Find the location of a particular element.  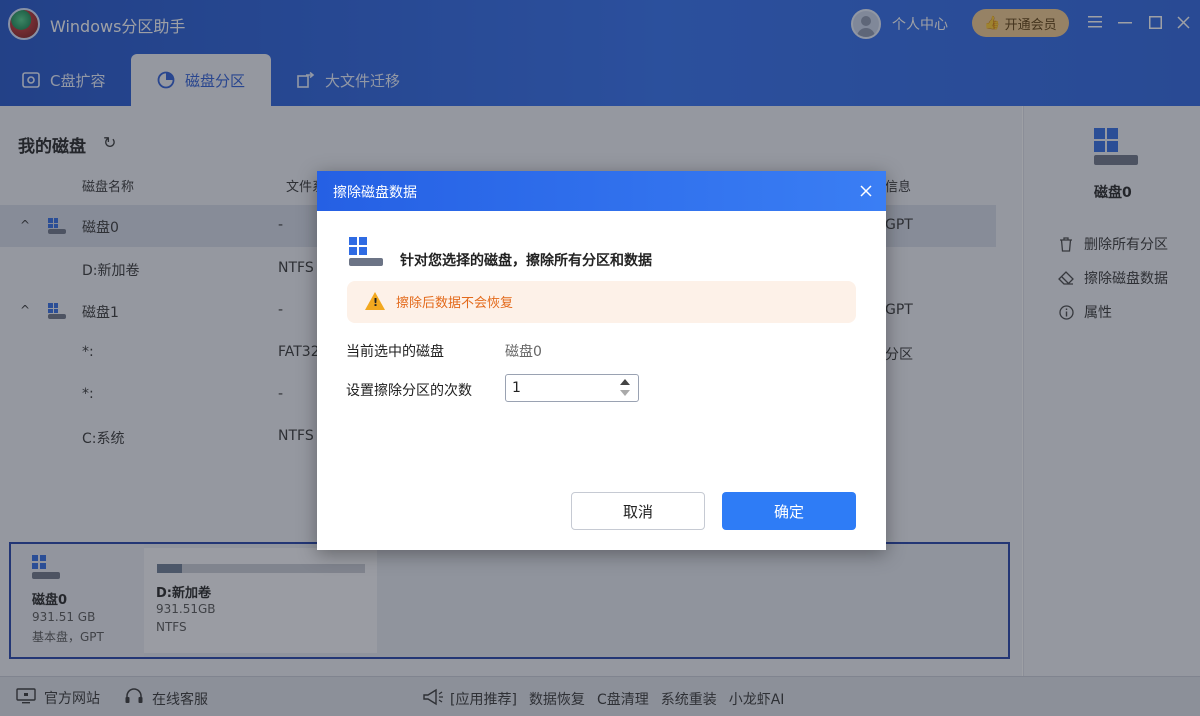

wipe-times-stepper is located at coordinates (572, 388).